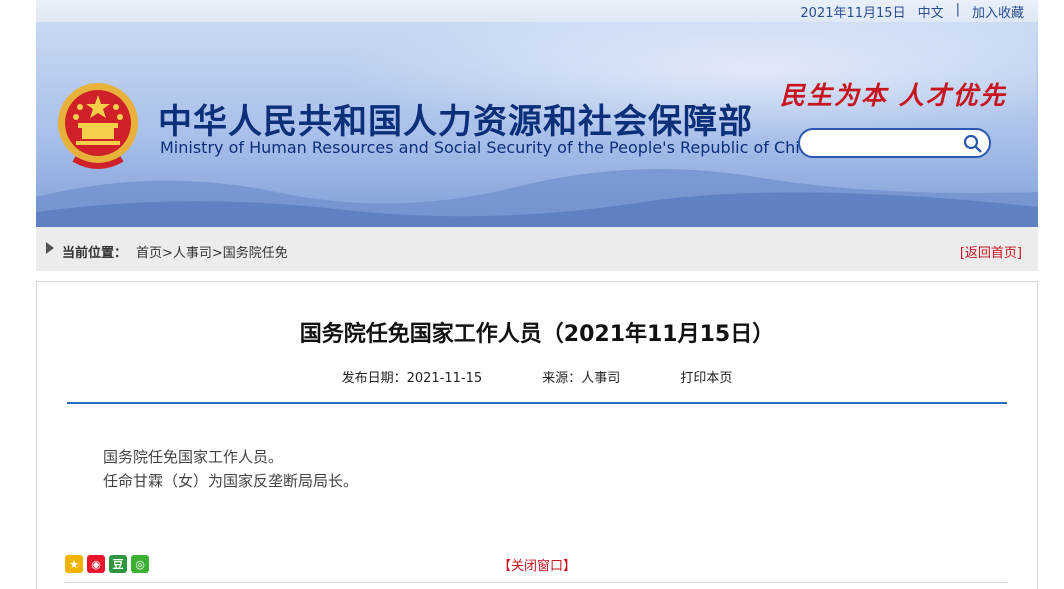  Describe the element at coordinates (706, 378) in the screenshot. I see `print-link: 打印本页` at that location.